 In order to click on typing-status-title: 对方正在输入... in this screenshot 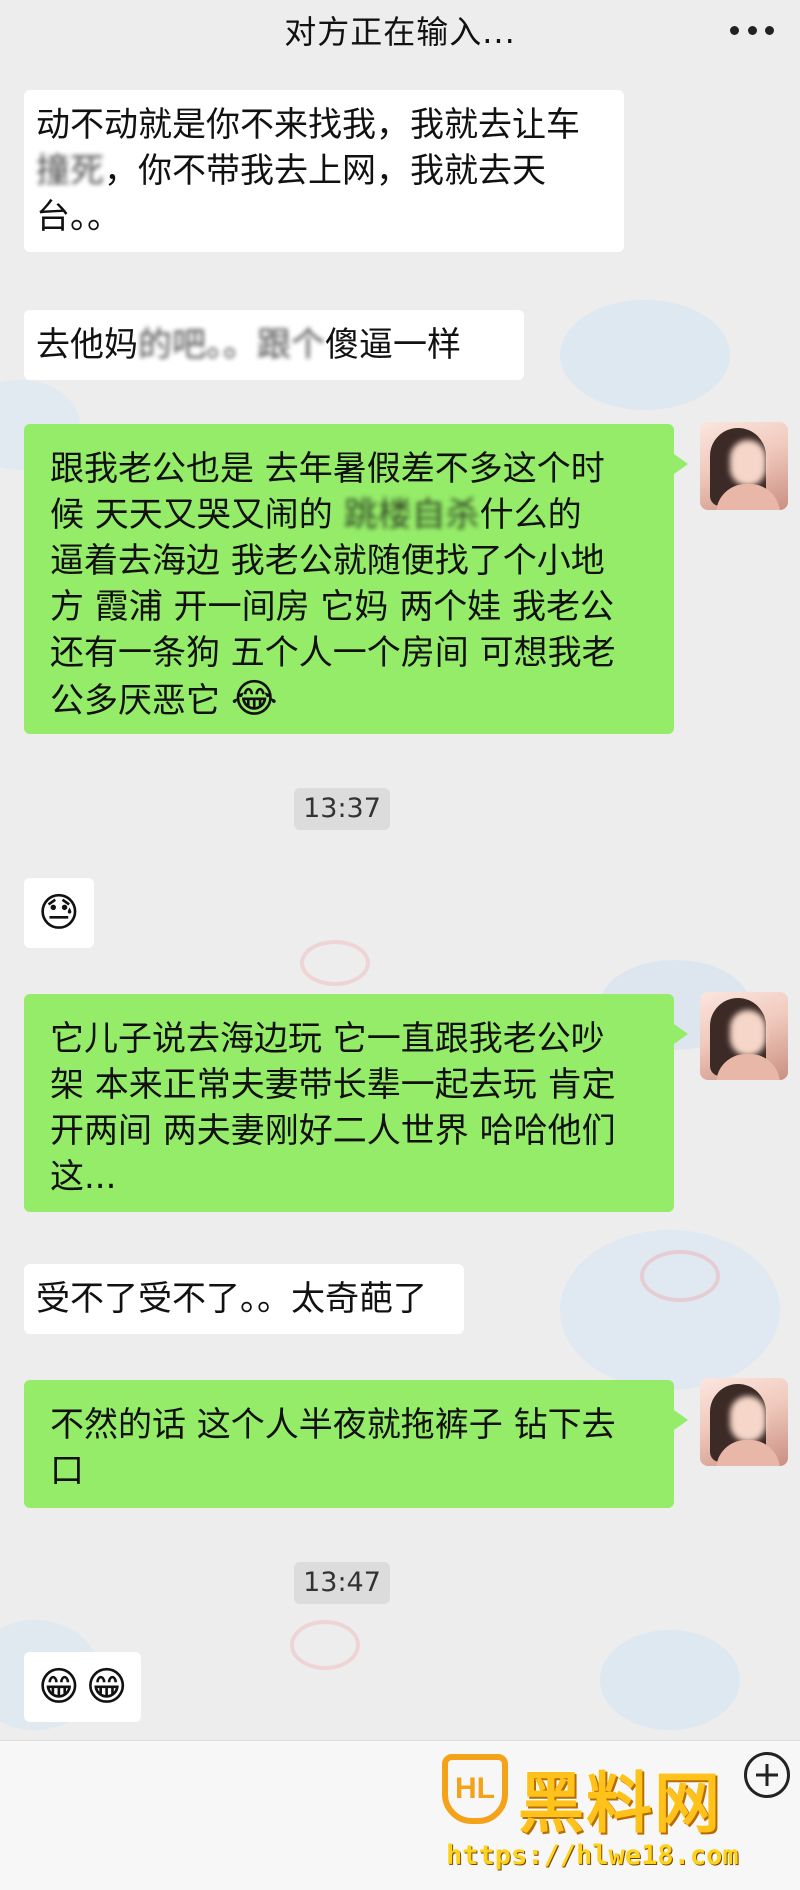, I will do `click(400, 32)`.